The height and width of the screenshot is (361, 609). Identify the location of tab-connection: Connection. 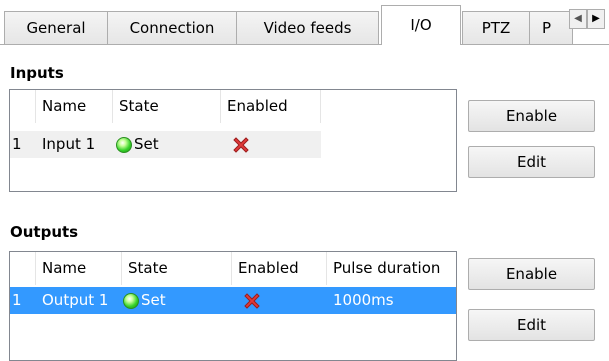
(172, 27).